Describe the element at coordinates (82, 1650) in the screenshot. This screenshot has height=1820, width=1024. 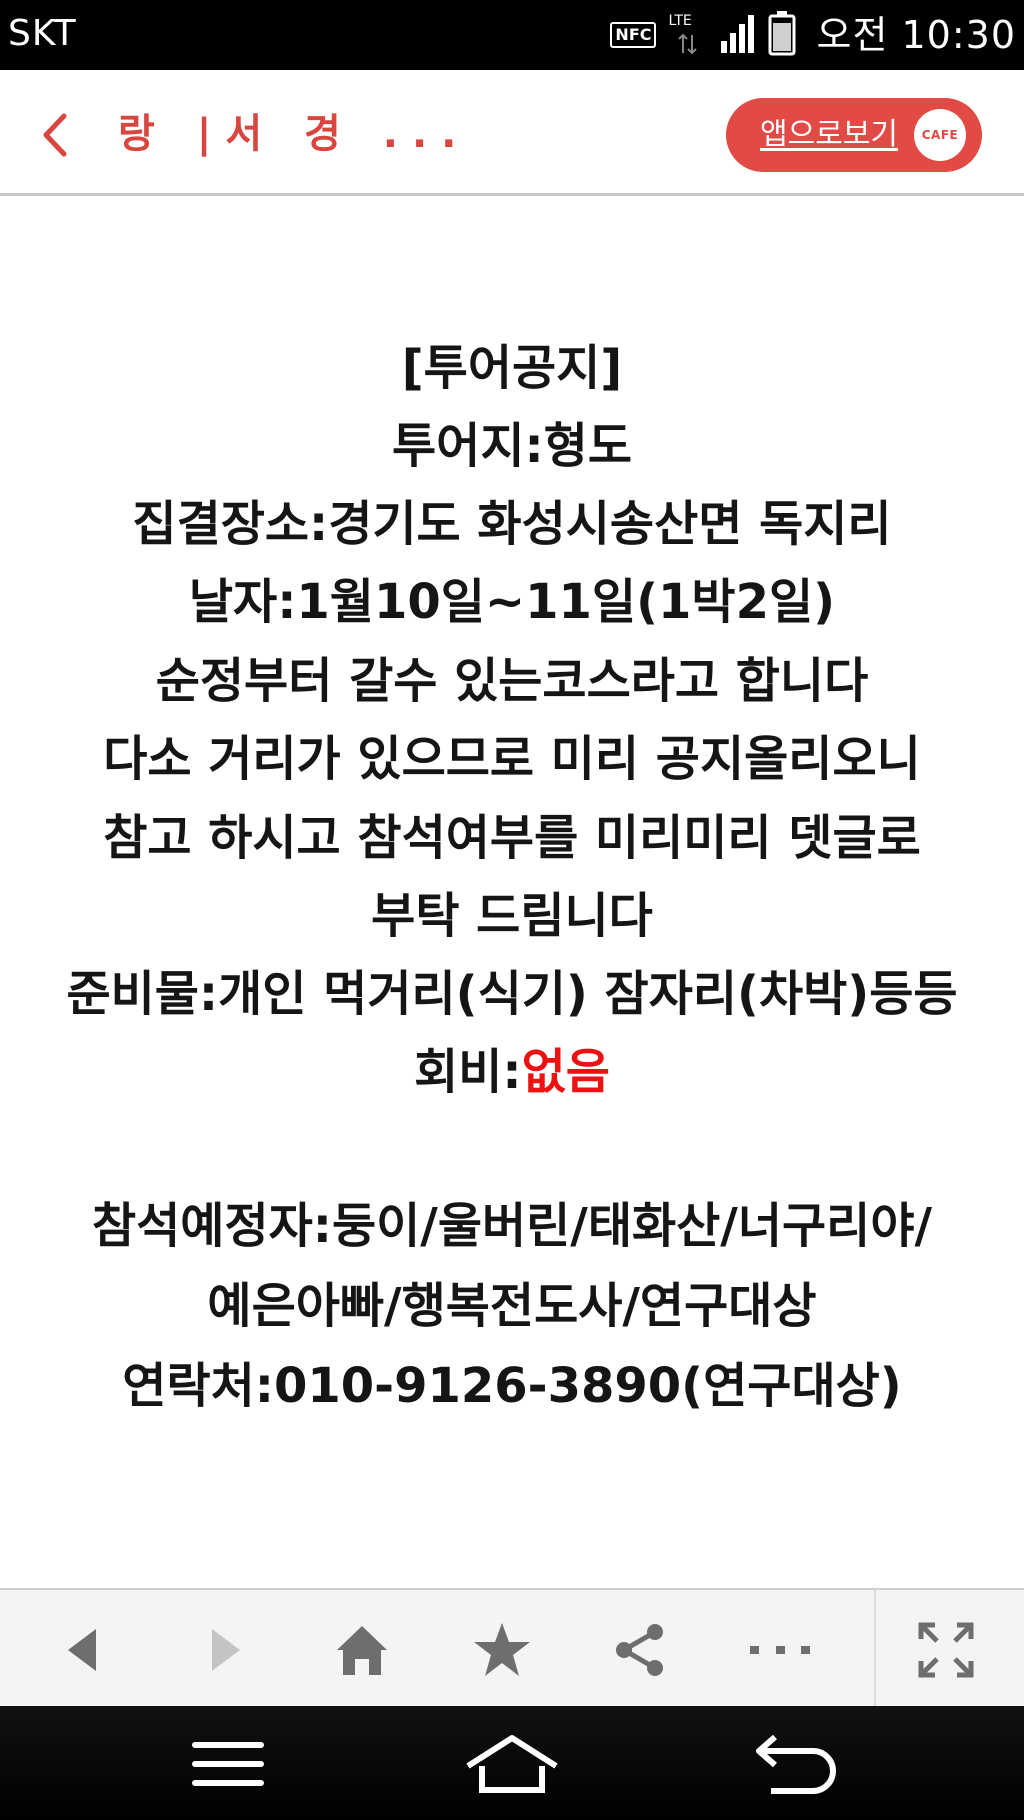
I see `back-arrow-icon` at that location.